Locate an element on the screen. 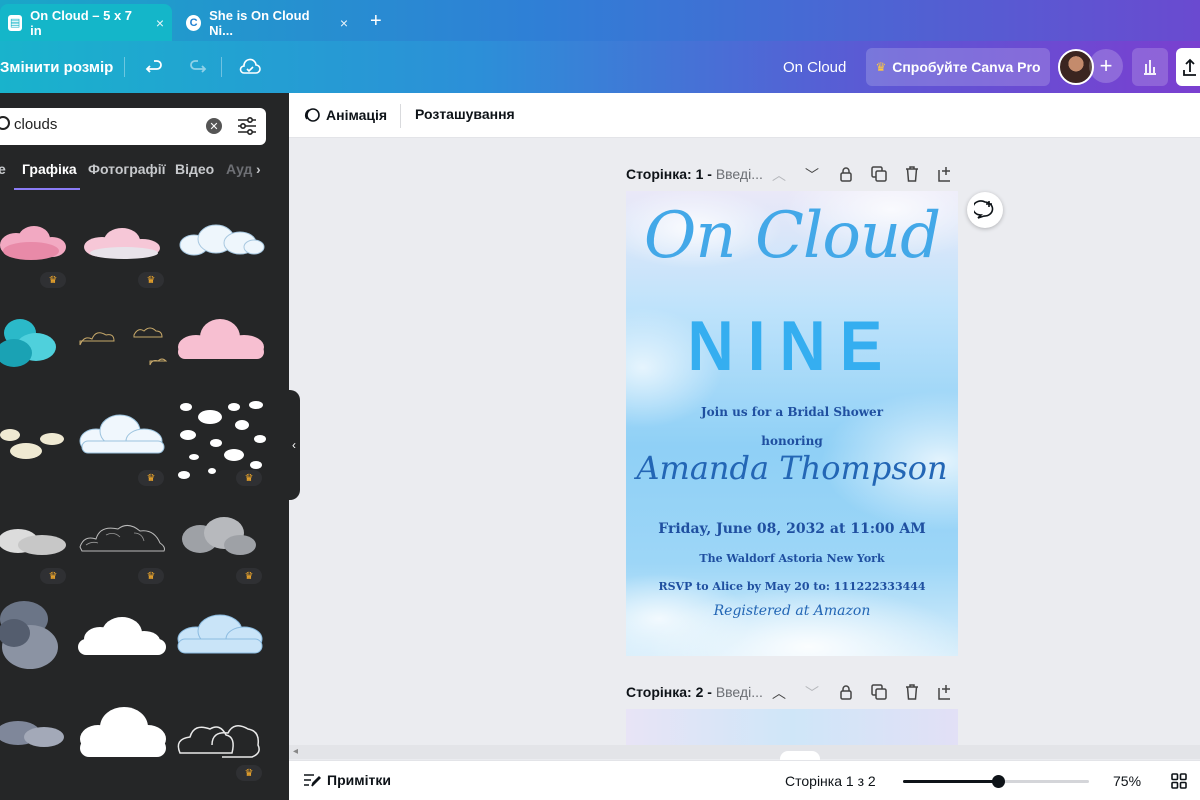  design-venue: The Waldorf Astoria New York is located at coordinates (792, 558).